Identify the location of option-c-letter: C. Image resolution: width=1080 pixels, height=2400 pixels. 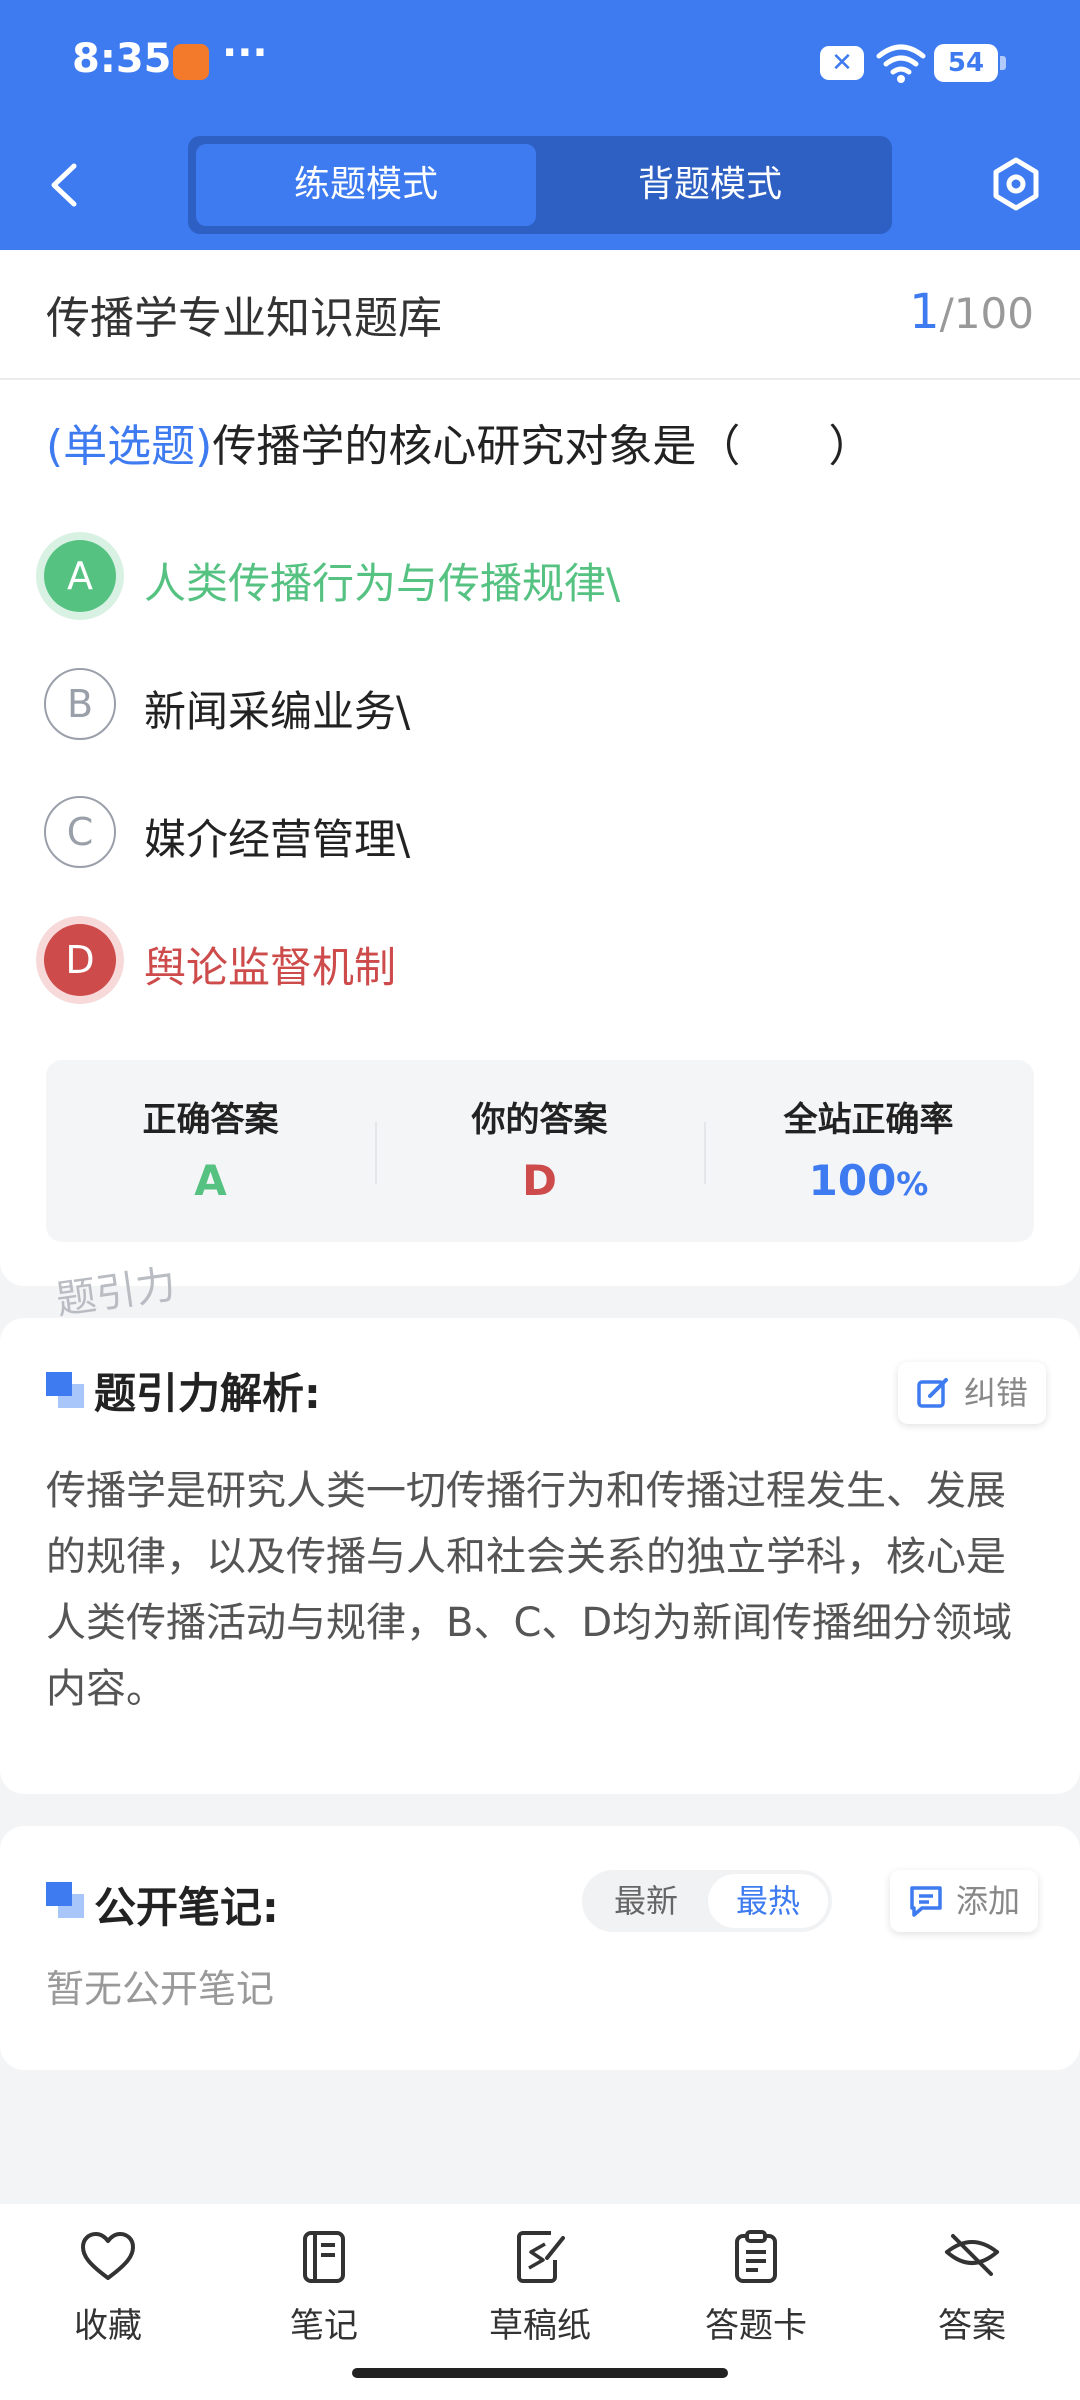
(80, 832).